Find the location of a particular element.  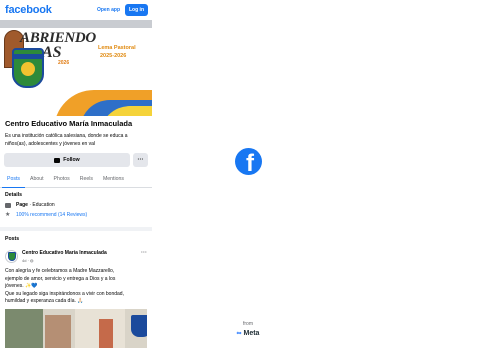

open-app-link: Open app is located at coordinates (108, 10).